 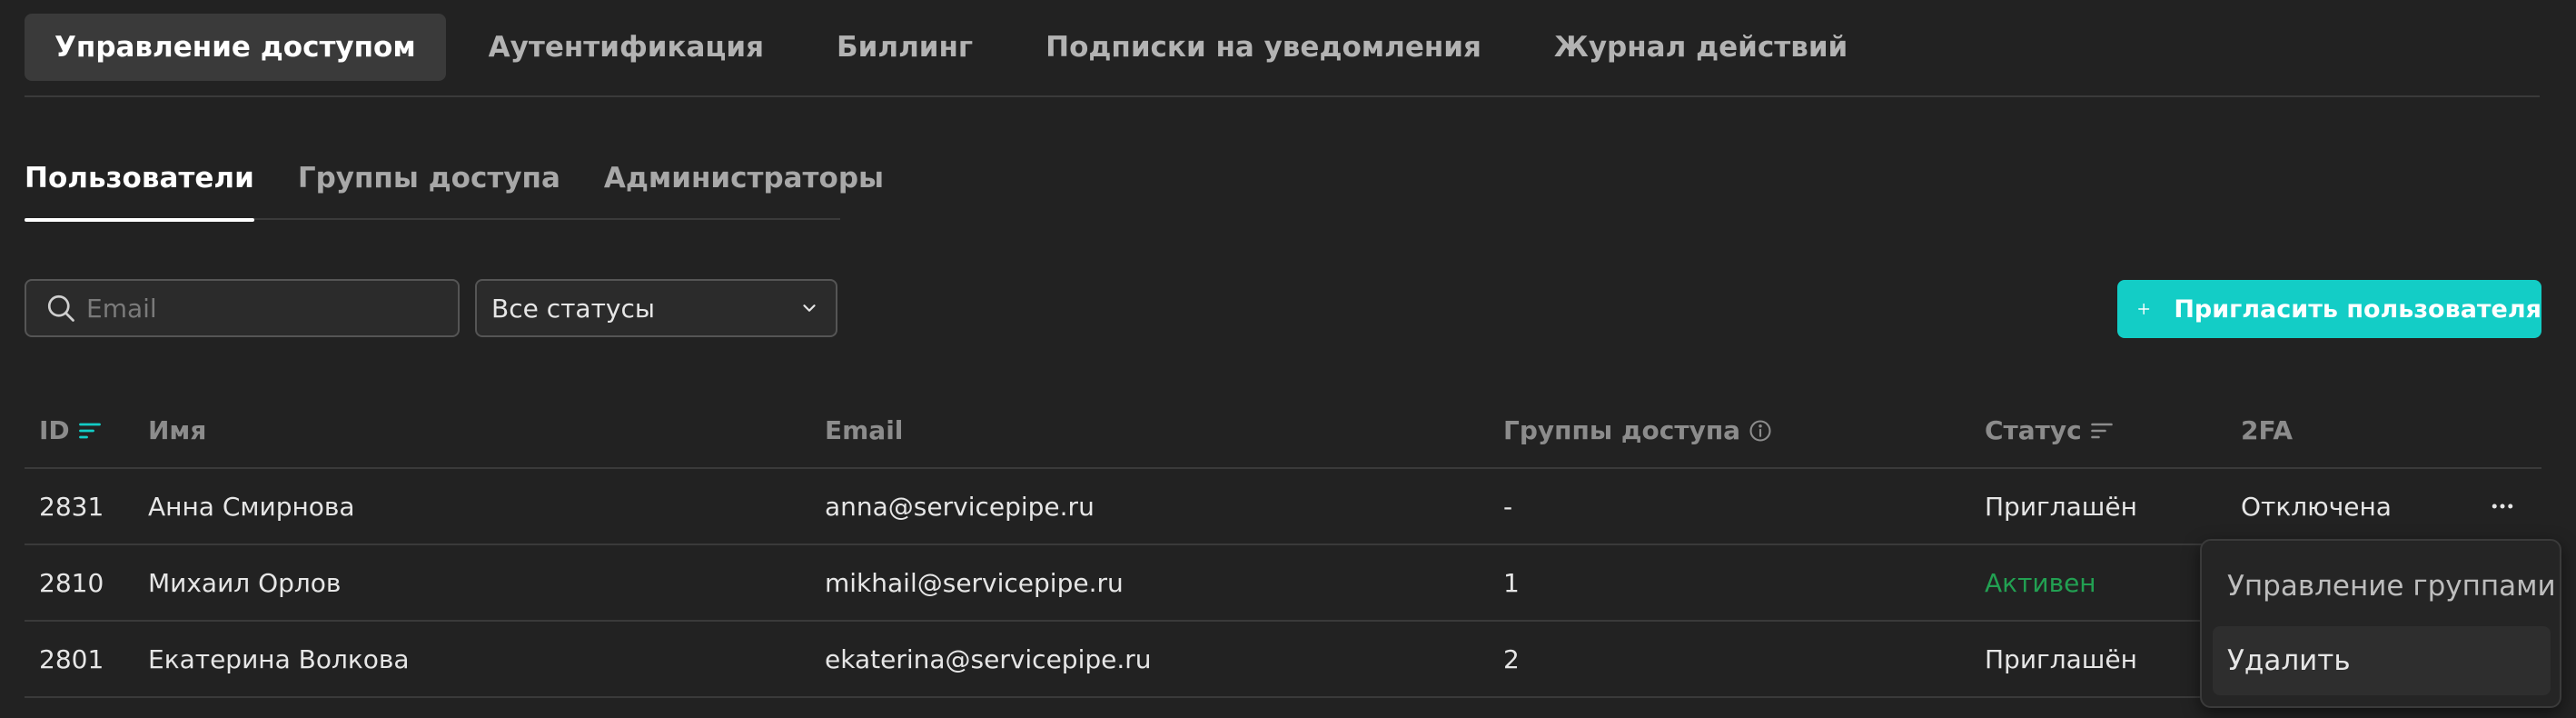 What do you see at coordinates (2040, 582) in the screenshot?
I see `cell-status: Активен` at bounding box center [2040, 582].